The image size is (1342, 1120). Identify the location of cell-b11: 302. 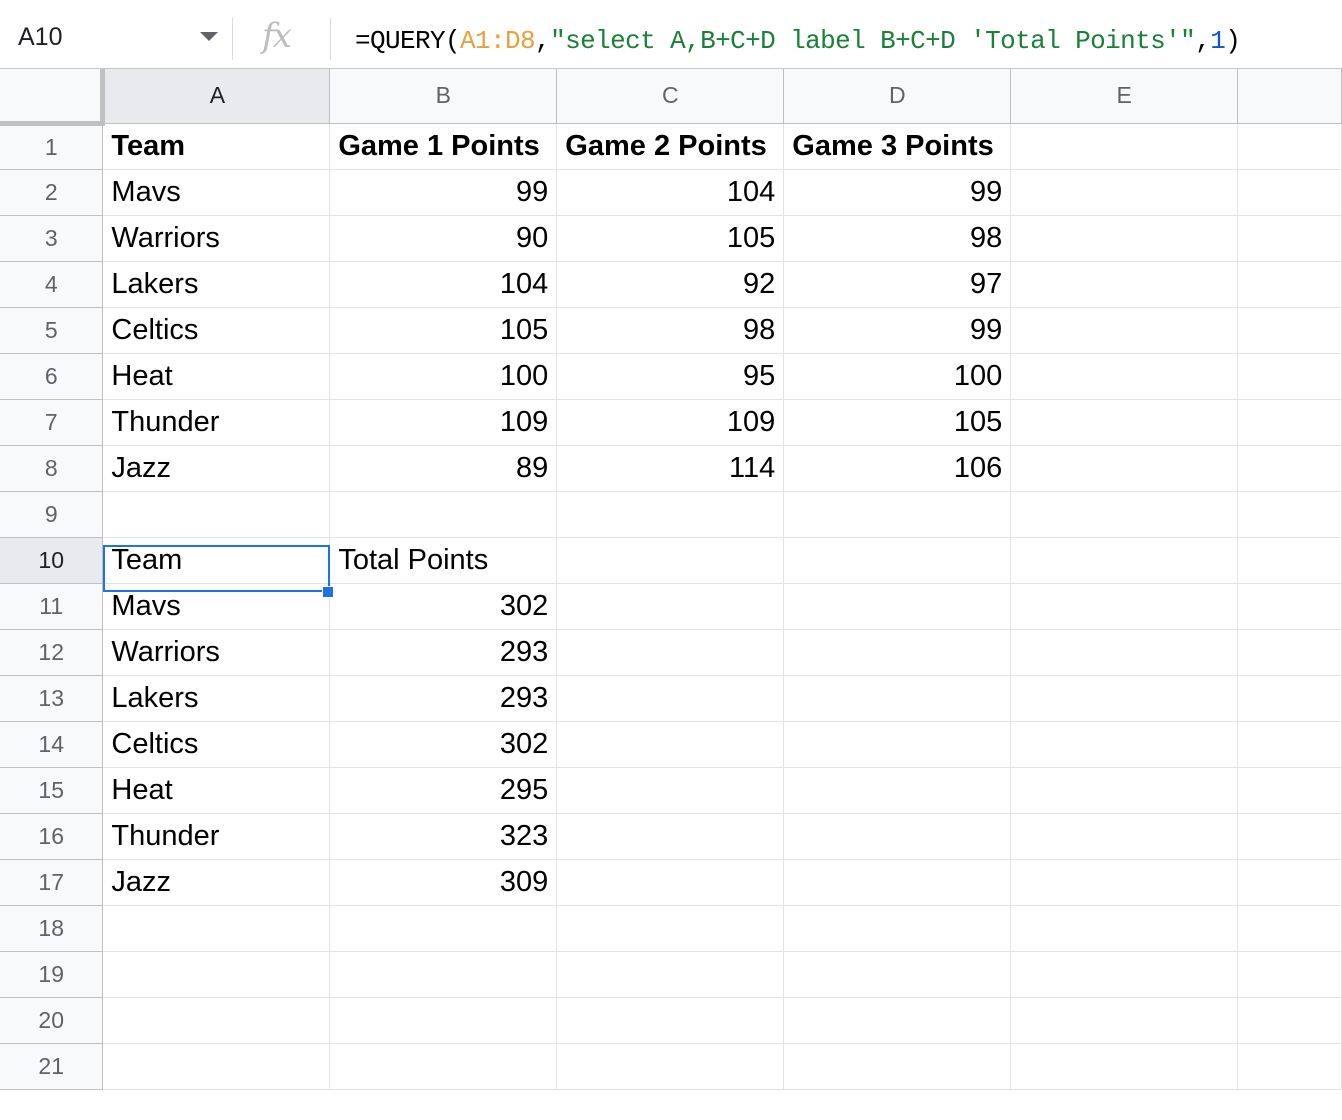
(443, 606).